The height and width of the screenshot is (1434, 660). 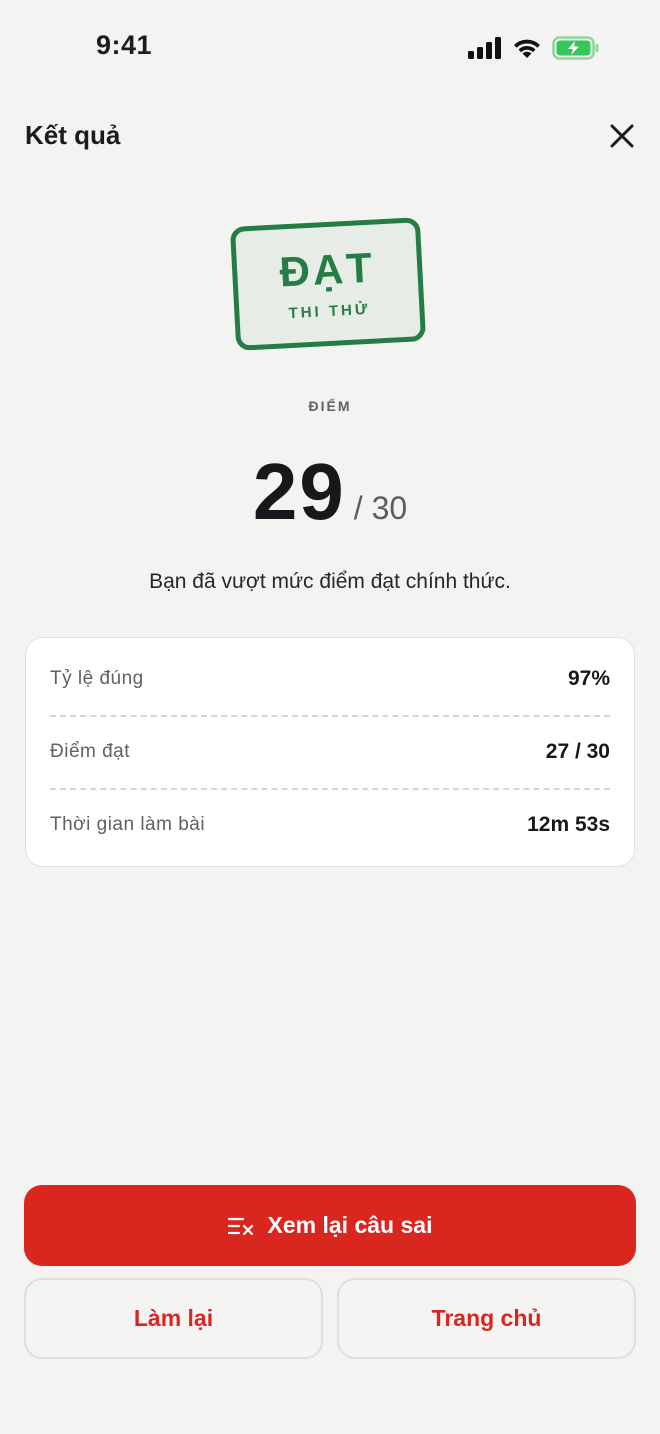 I want to click on stat-label: Thời gian làm bài, so click(x=128, y=824).